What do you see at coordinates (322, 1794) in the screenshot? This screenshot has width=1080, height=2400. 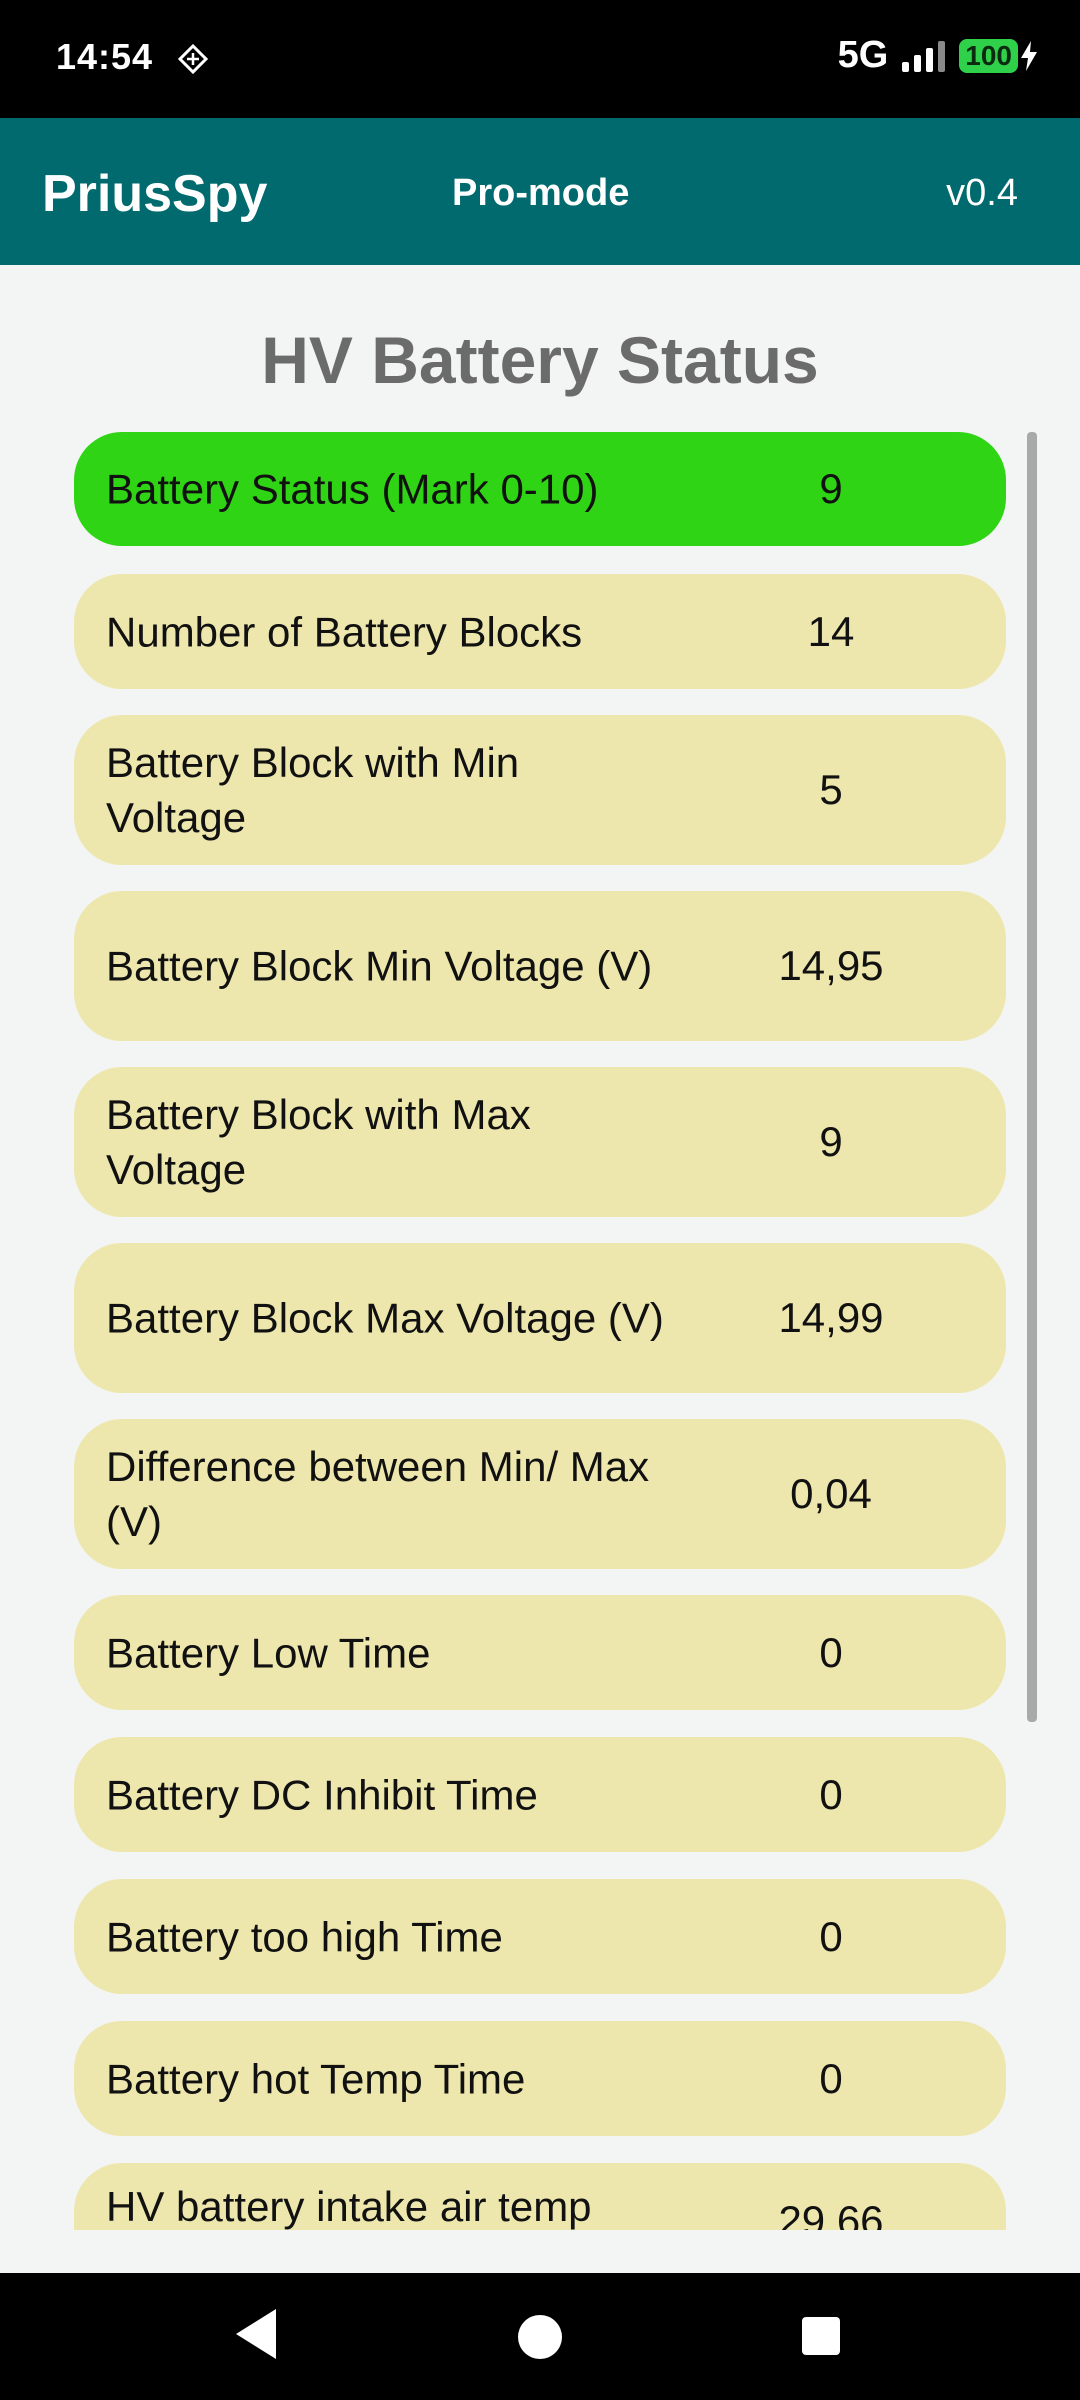 I see `row-label: Battery DC Inhibit Time` at bounding box center [322, 1794].